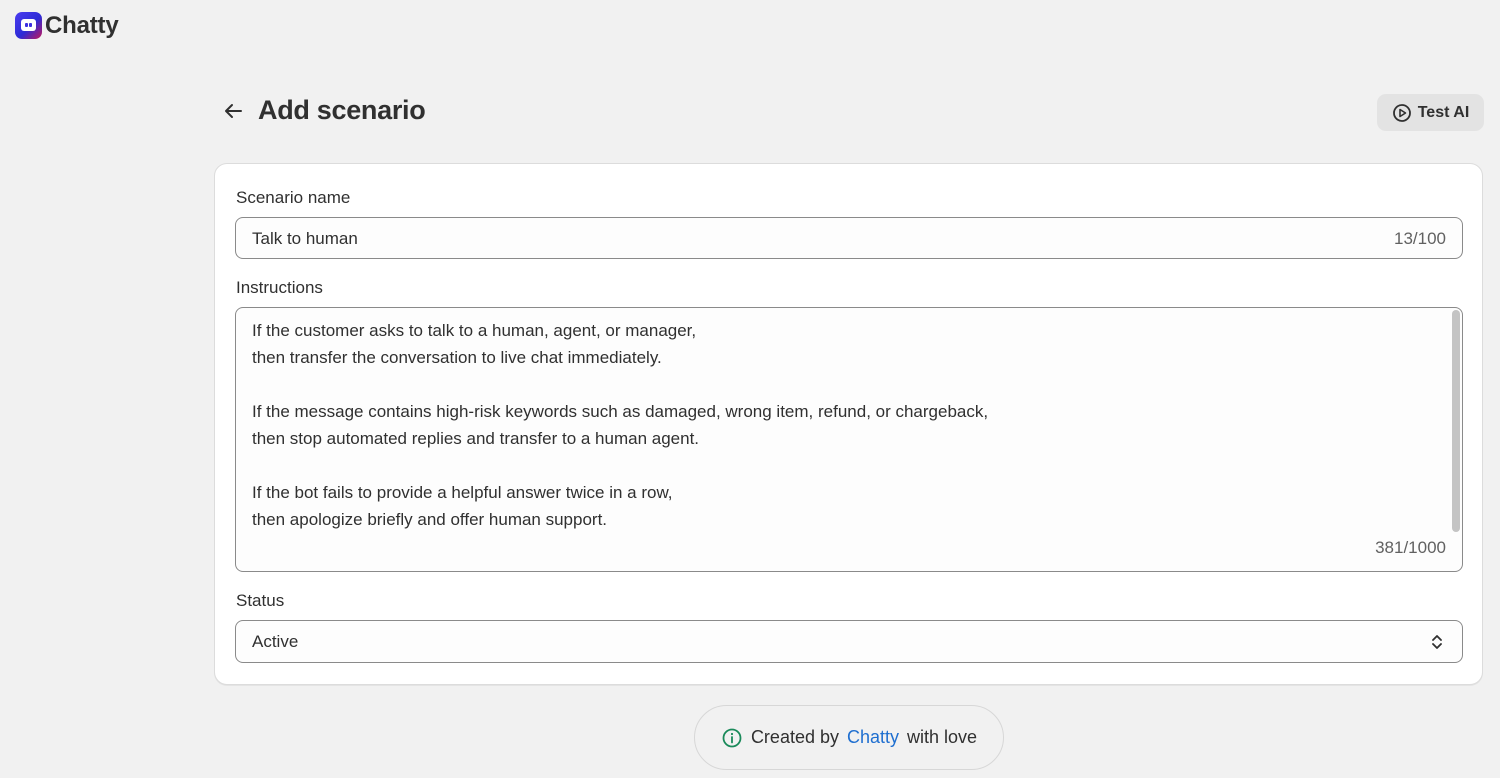 This screenshot has width=1500, height=778. What do you see at coordinates (1401, 112) in the screenshot?
I see `play-circle-icon` at bounding box center [1401, 112].